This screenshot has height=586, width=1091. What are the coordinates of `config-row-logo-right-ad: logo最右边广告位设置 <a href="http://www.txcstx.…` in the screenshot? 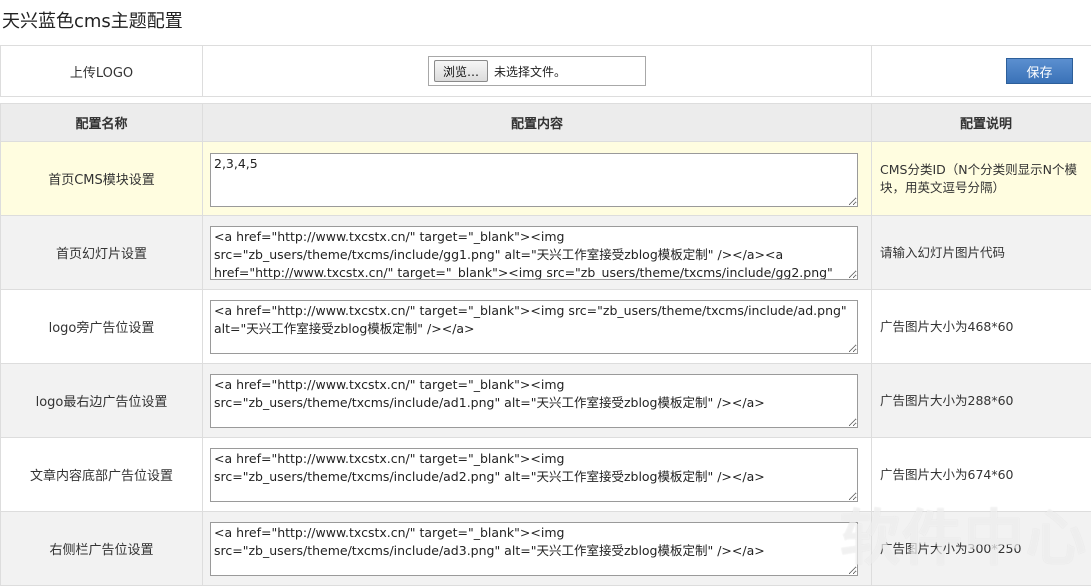 It's located at (546, 401).